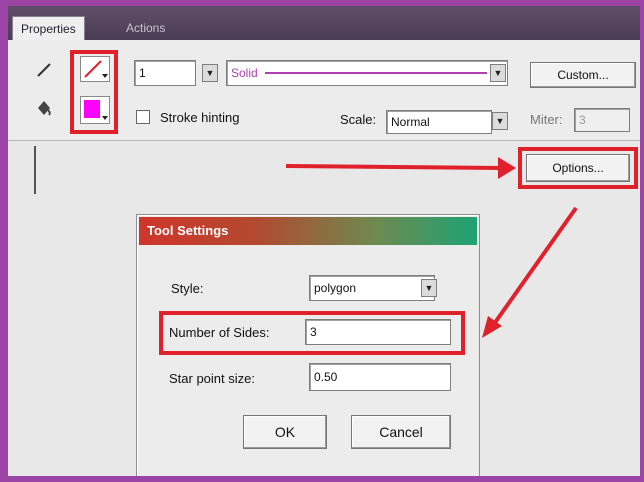 The height and width of the screenshot is (482, 644). Describe the element at coordinates (372, 288) in the screenshot. I see `style-select: polygon` at that location.